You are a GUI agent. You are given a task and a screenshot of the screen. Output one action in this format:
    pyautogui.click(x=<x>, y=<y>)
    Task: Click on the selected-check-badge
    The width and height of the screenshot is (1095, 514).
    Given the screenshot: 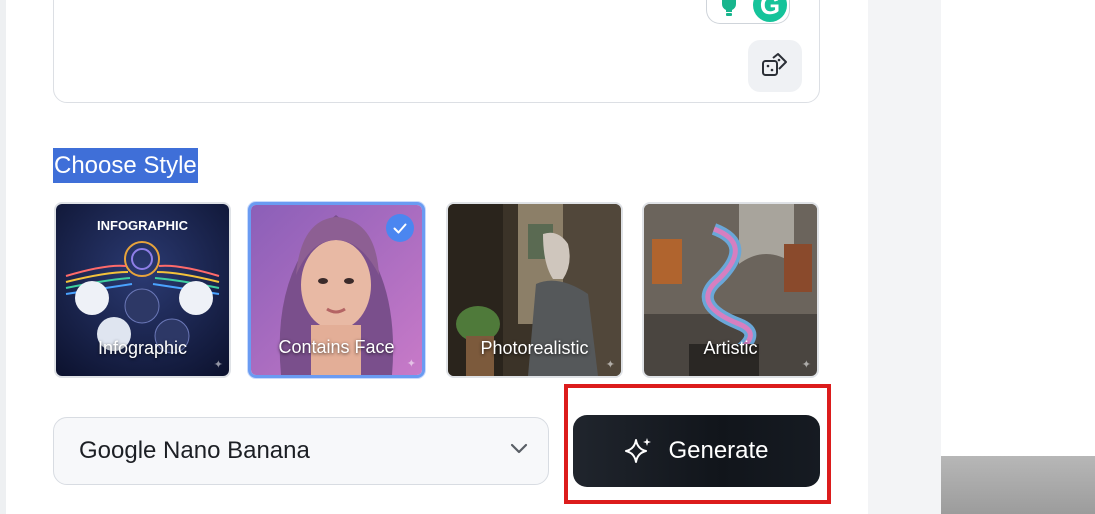 What is the action you would take?
    pyautogui.click(x=400, y=228)
    